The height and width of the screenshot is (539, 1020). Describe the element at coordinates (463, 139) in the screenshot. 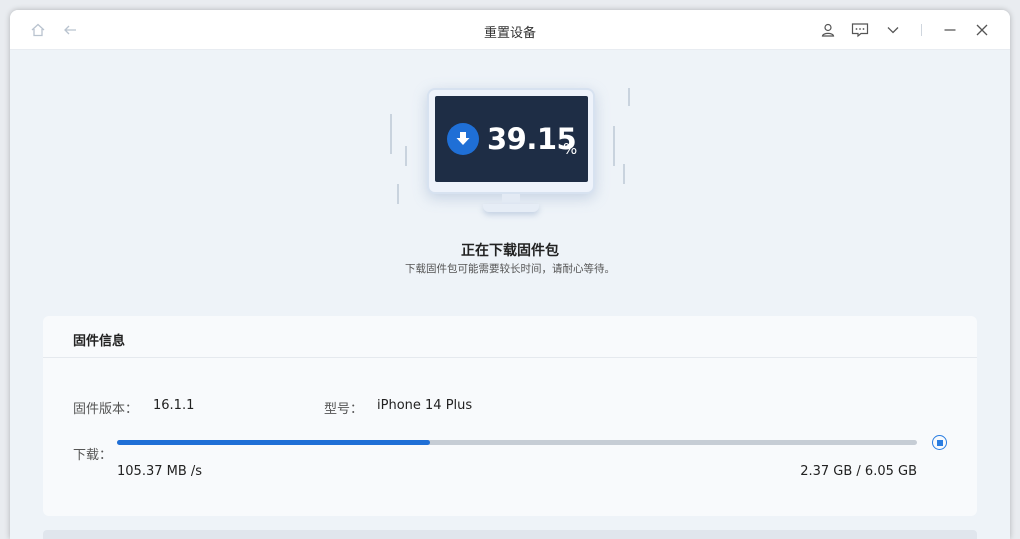

I see `download-arrow-icon` at that location.